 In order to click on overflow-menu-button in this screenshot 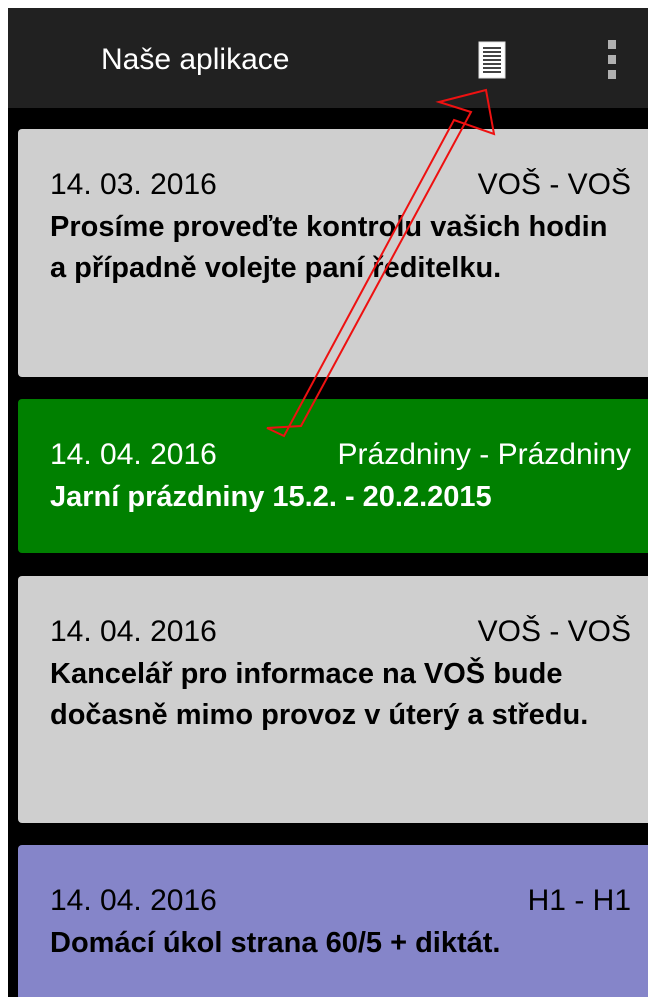, I will do `click(612, 60)`.